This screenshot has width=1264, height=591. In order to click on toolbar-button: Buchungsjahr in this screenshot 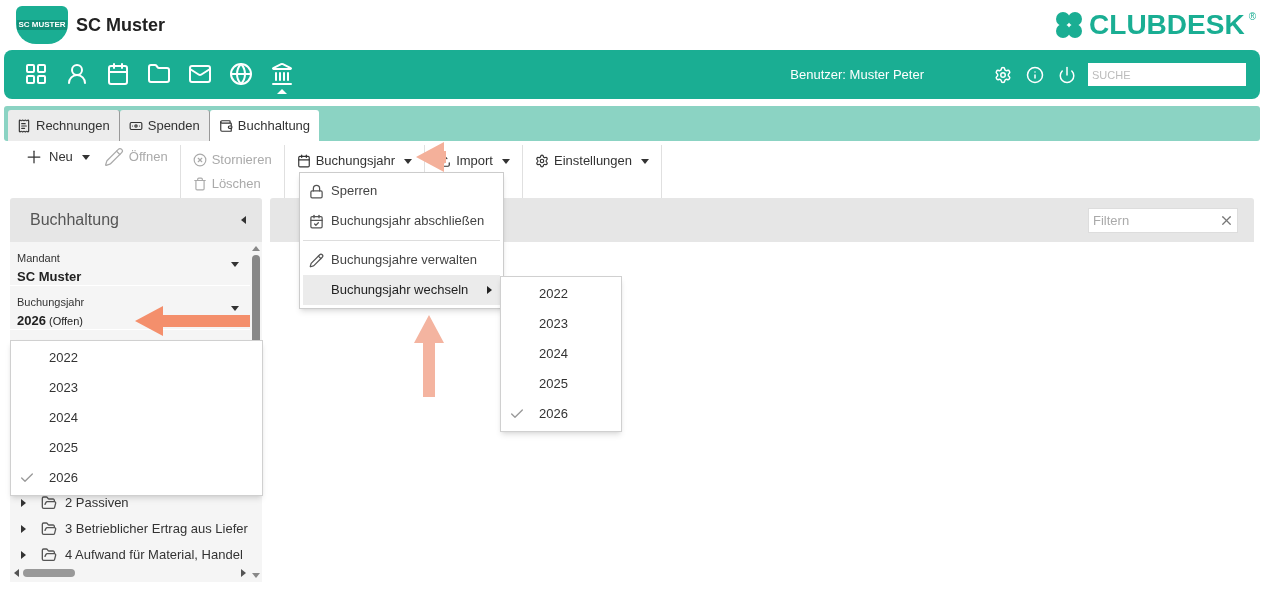, I will do `click(354, 161)`.